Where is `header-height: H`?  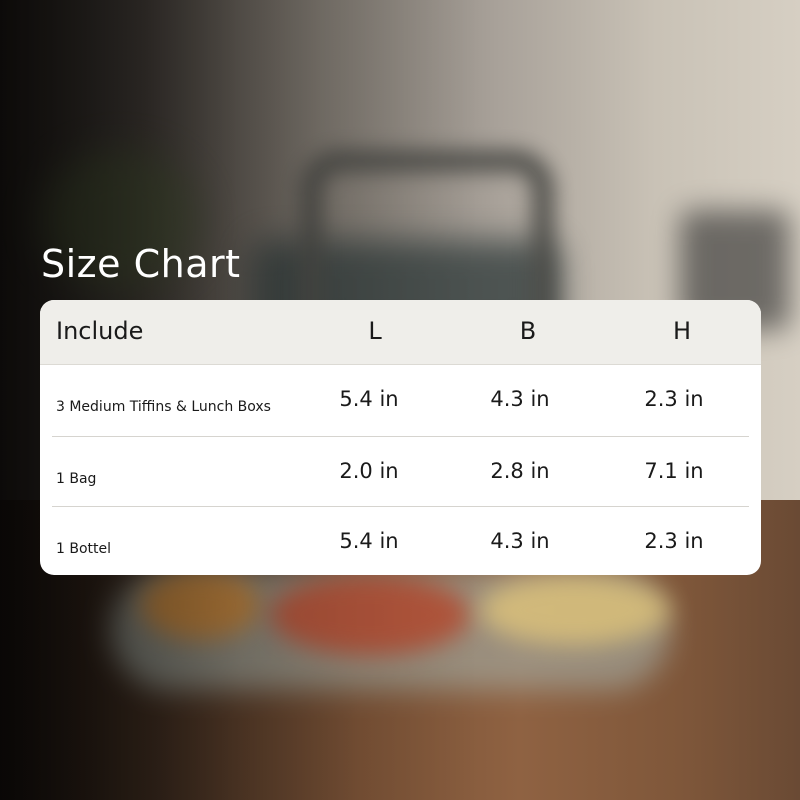
header-height: H is located at coordinates (682, 332).